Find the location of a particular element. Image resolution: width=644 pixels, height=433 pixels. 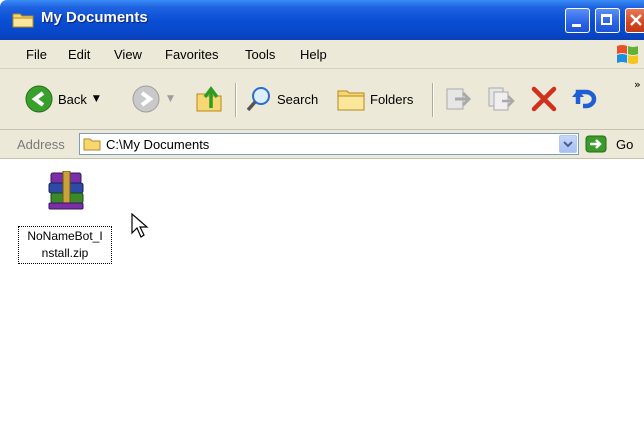

close-icon is located at coordinates (636, 20).